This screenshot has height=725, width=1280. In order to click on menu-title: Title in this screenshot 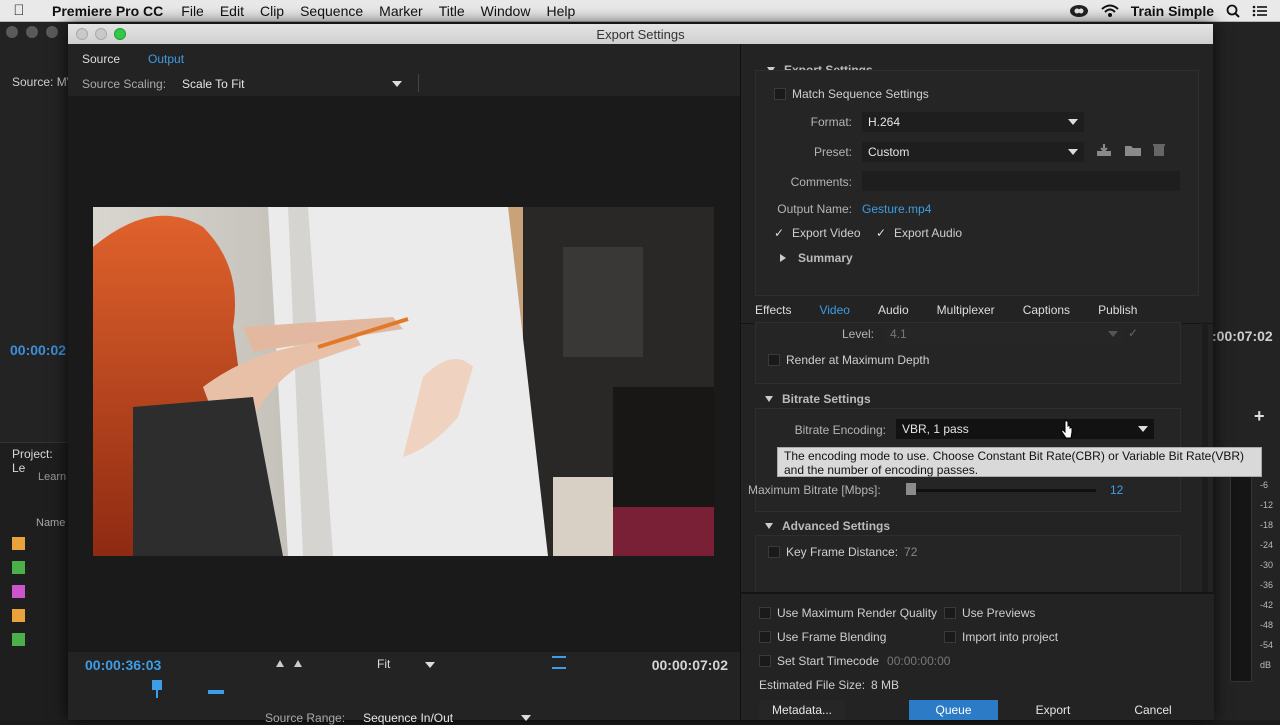, I will do `click(452, 11)`.